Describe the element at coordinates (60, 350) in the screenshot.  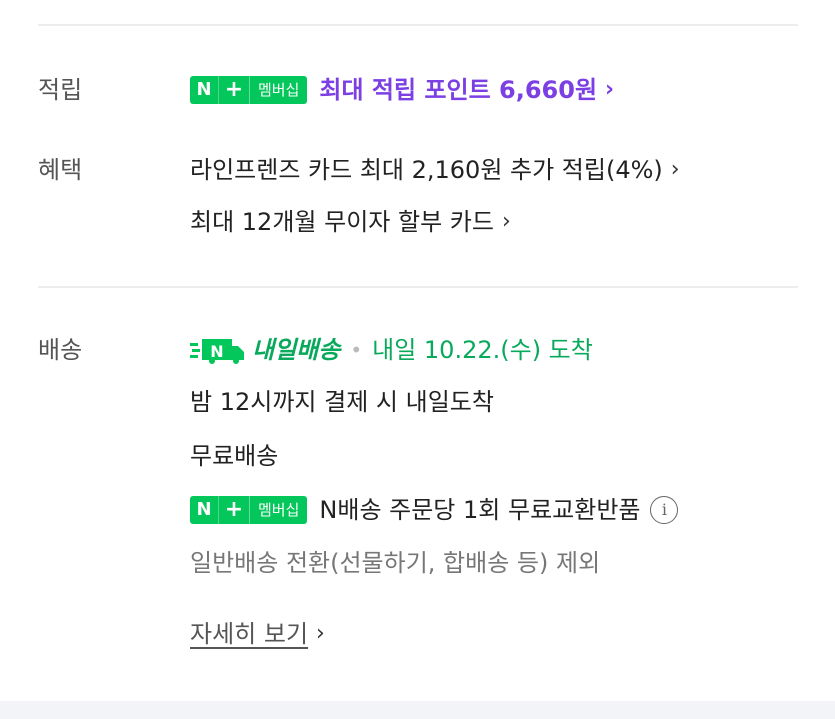
I see `delivery-label: 배송` at that location.